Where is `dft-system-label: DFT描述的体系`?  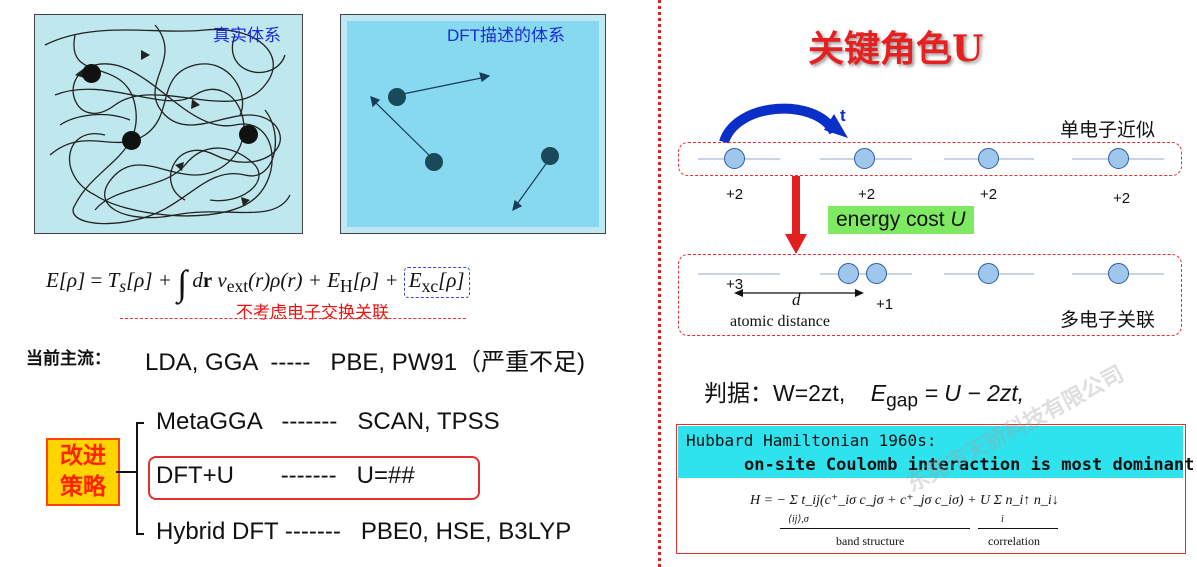
dft-system-label: DFT描述的体系 is located at coordinates (506, 35).